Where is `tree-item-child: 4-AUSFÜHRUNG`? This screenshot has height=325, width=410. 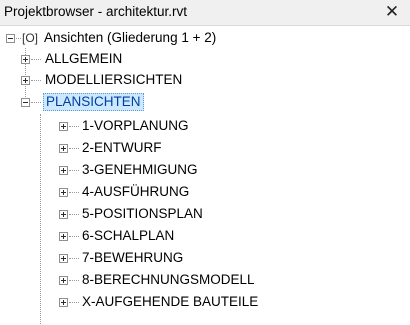
tree-item-child: 4-AUSFÜHRUNG is located at coordinates (205, 192).